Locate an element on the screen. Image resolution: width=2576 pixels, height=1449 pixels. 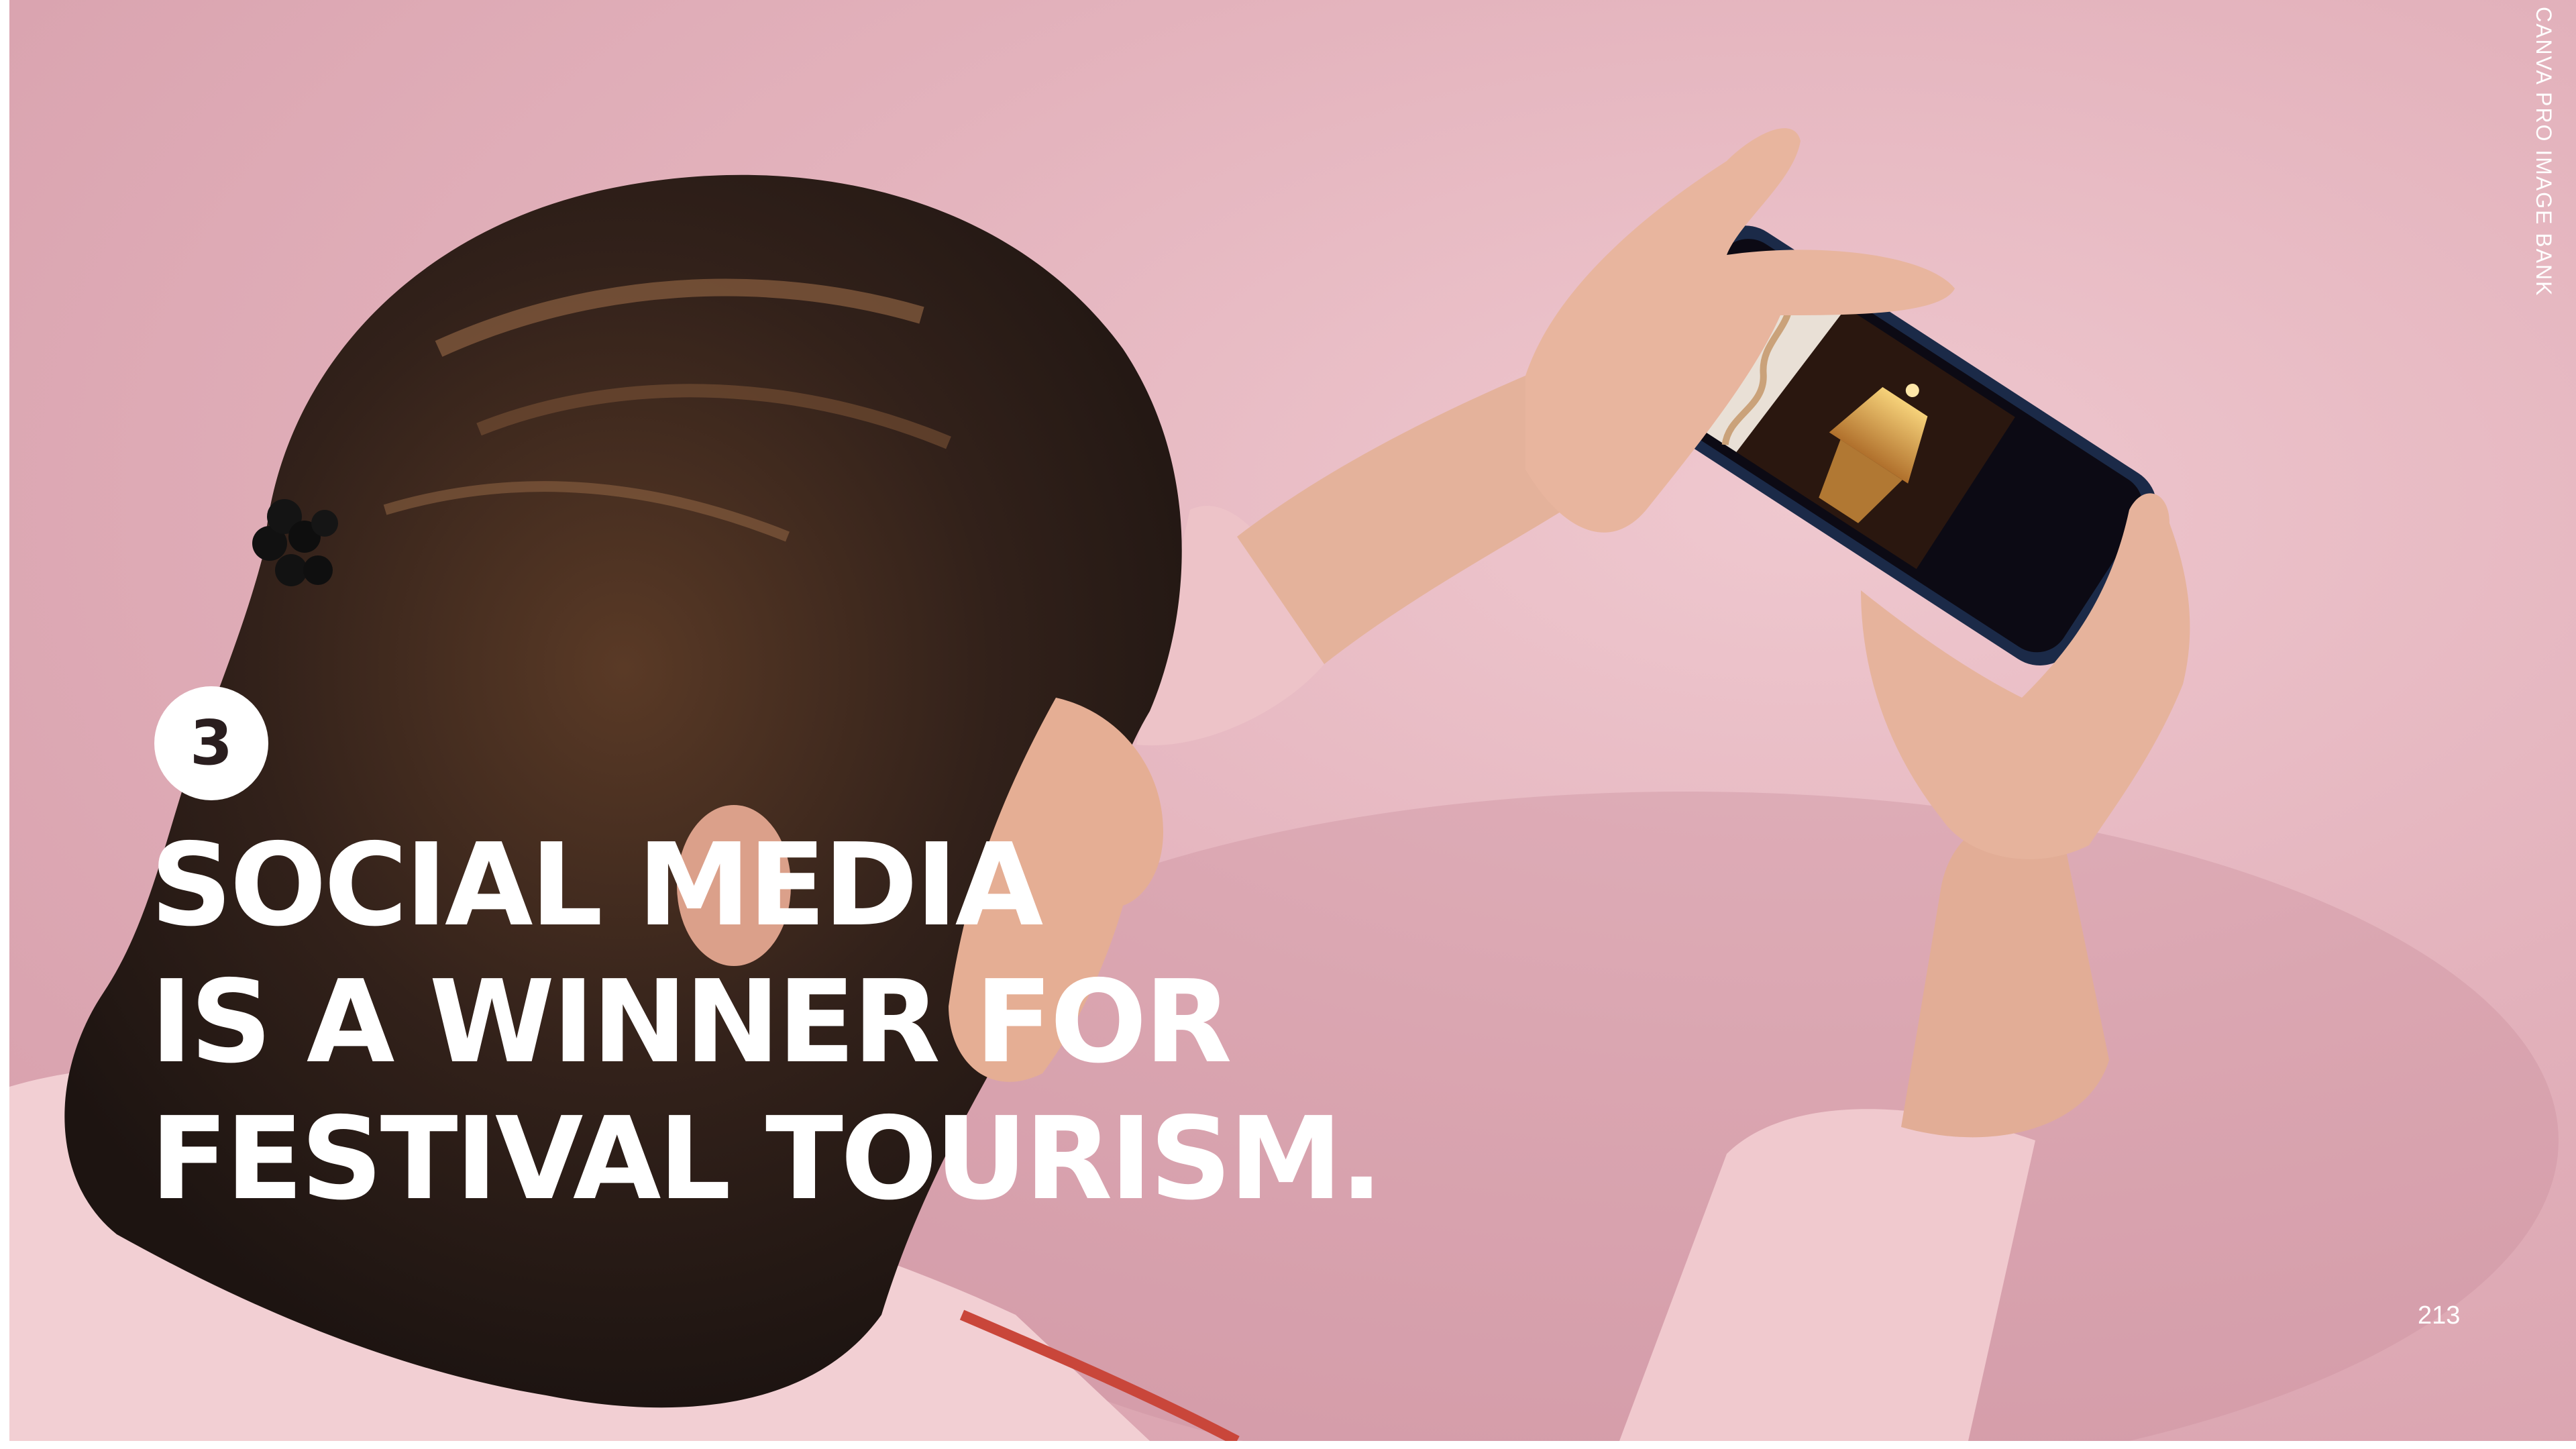
headline-line-2: IS A WINNER FOR is located at coordinates (691, 1022).